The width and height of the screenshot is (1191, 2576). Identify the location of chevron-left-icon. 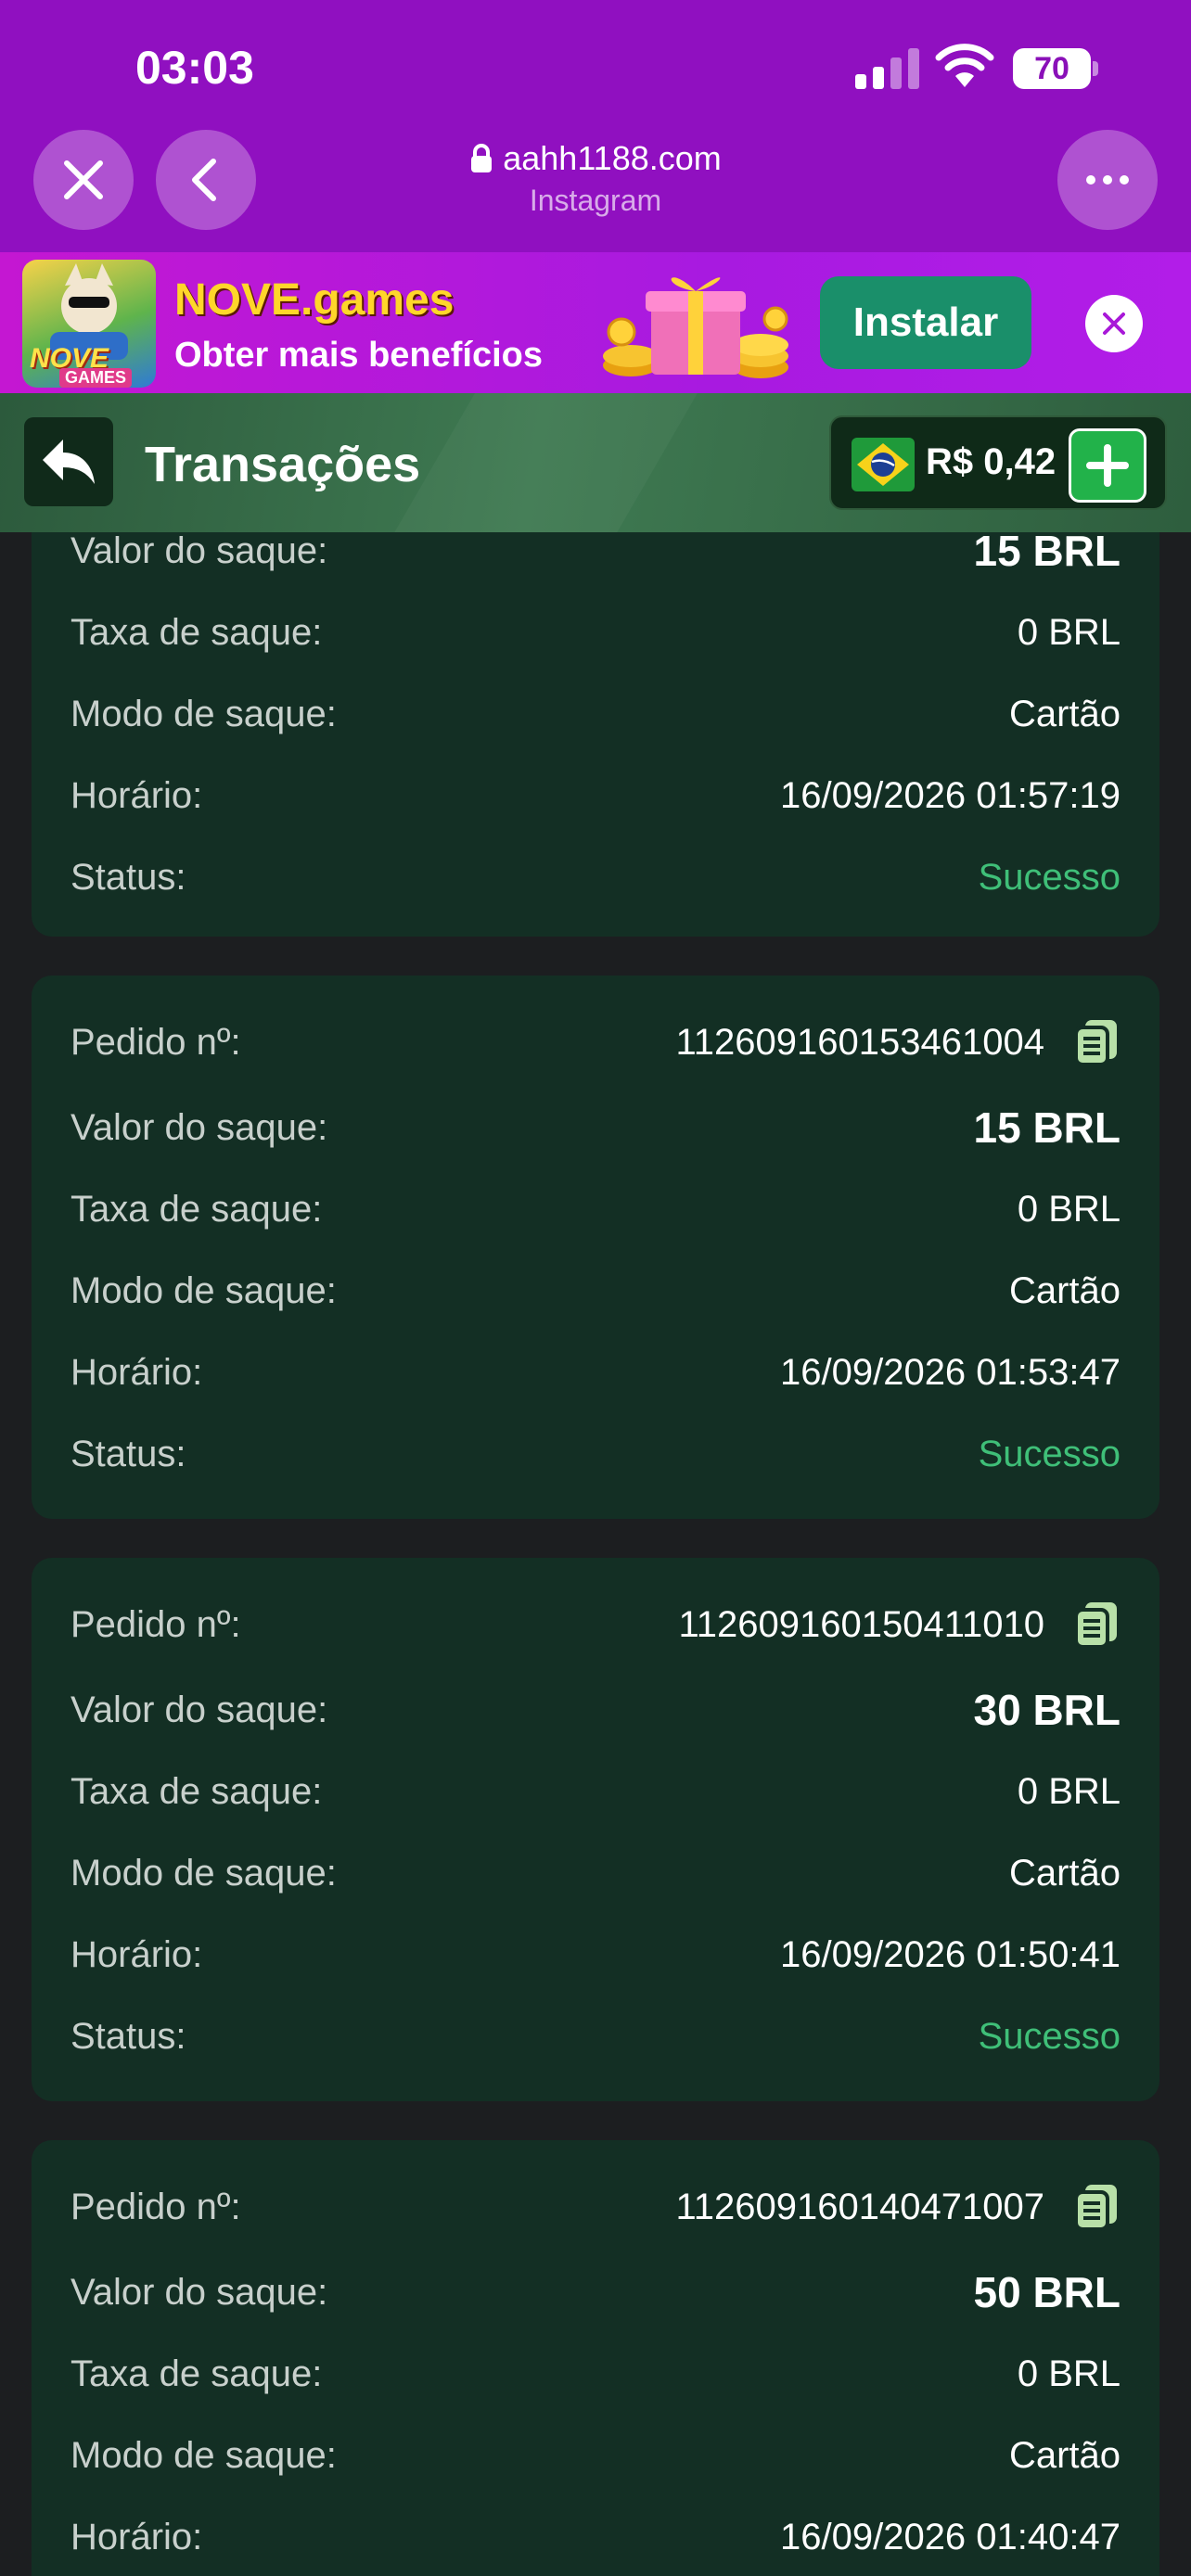
(204, 180).